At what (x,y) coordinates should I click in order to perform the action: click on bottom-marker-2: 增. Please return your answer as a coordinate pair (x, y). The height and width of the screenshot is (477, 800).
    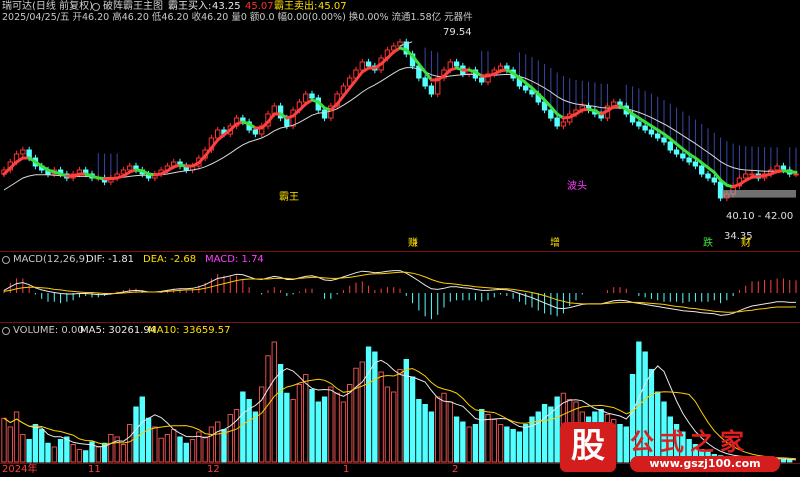
    Looking at the image, I should click on (555, 243).